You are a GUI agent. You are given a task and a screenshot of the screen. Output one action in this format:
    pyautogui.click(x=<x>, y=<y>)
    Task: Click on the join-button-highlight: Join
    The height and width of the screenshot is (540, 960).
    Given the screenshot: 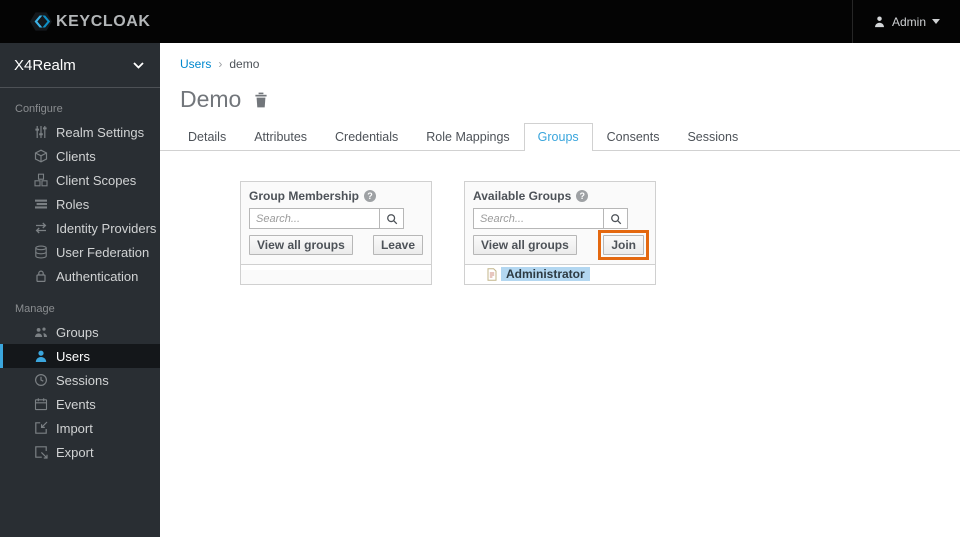 What is the action you would take?
    pyautogui.click(x=623, y=245)
    